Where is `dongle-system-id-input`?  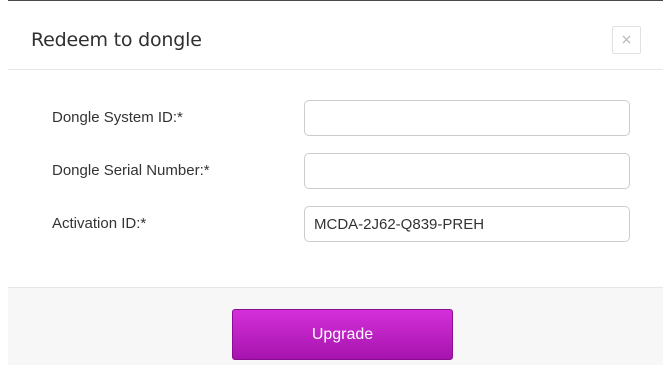
dongle-system-id-input is located at coordinates (467, 118).